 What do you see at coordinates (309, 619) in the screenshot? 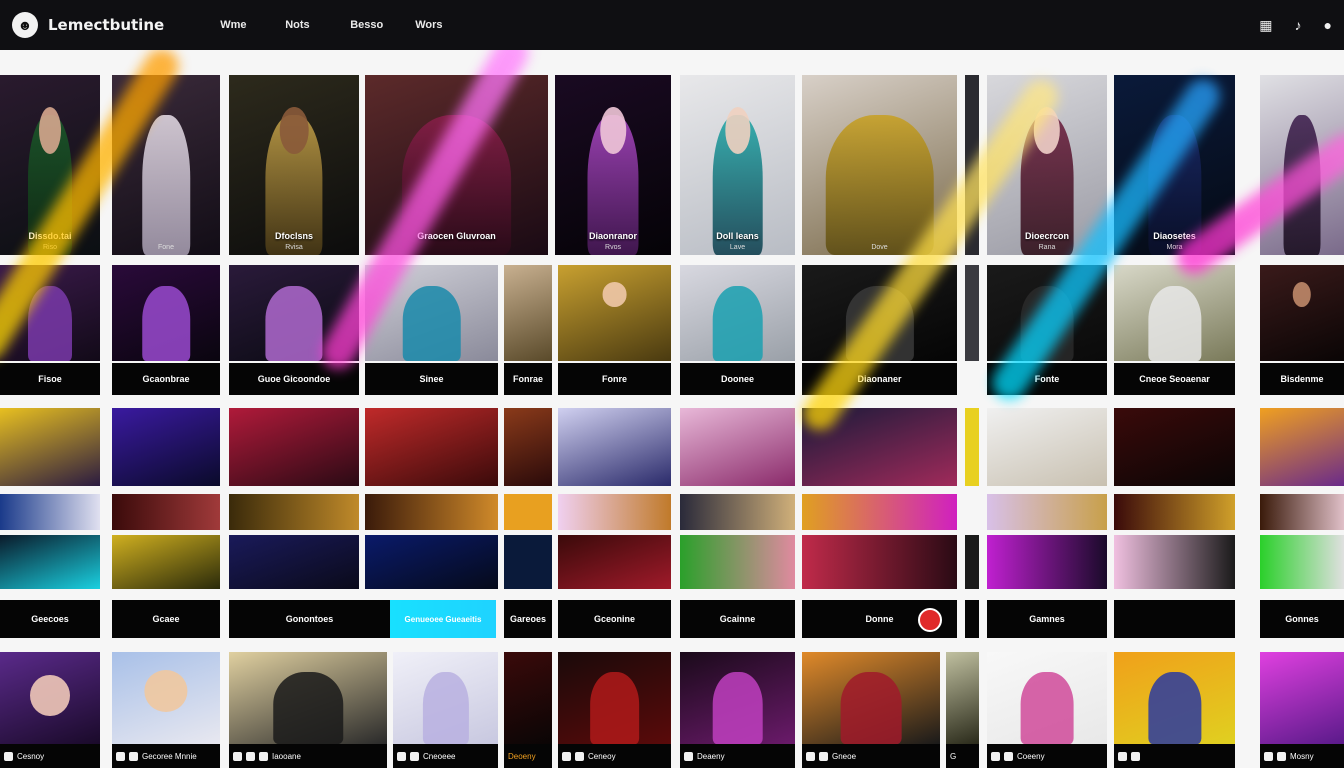
I see `tile-label: Gonontoes` at bounding box center [309, 619].